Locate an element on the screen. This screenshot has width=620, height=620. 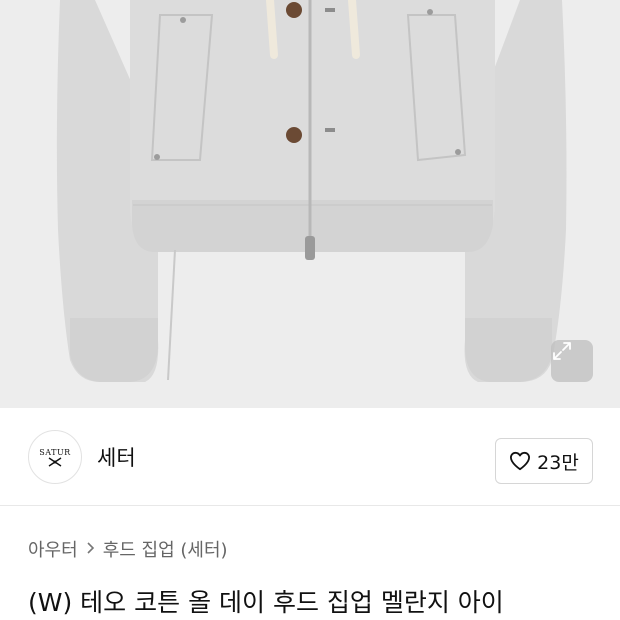
like-button: 23만 is located at coordinates (544, 461).